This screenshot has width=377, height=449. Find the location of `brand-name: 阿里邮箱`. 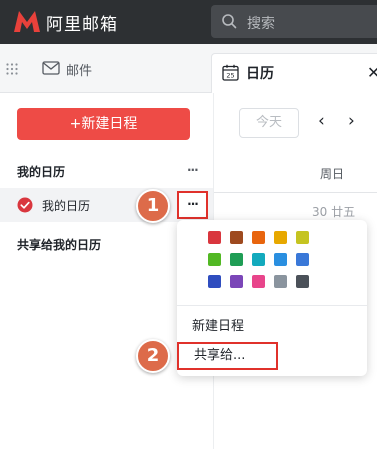

brand-name: 阿里邮箱 is located at coordinates (82, 25).